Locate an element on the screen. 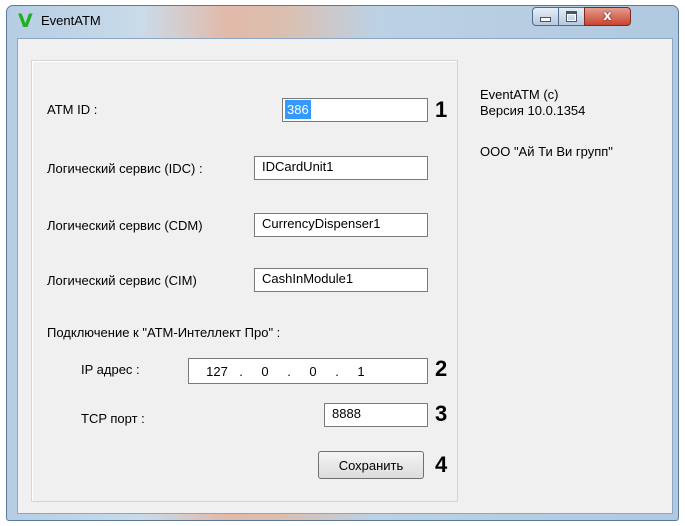 The image size is (685, 526). ip-label: IP адрес : is located at coordinates (110, 369).